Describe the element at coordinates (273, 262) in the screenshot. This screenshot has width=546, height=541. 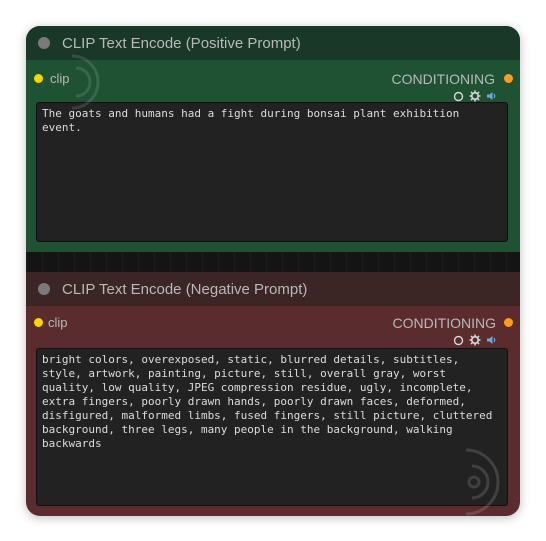
I see `canvas-gap` at that location.